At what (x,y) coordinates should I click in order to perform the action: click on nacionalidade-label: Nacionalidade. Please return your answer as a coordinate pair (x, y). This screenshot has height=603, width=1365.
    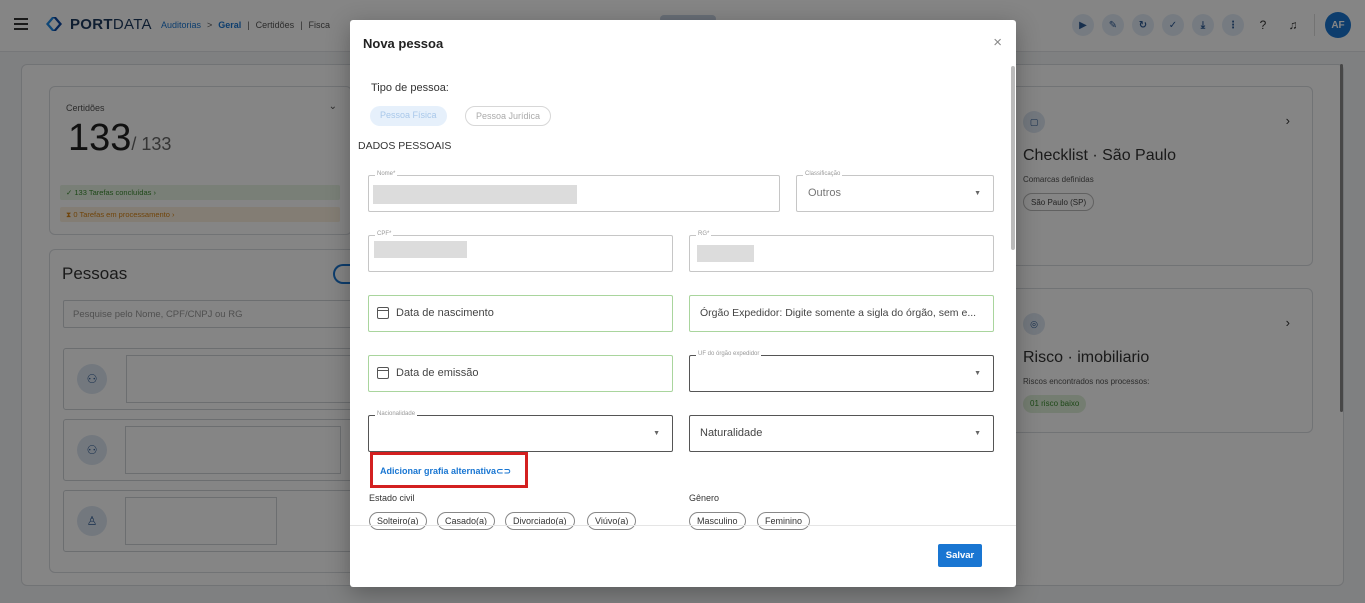
    Looking at the image, I should click on (396, 414).